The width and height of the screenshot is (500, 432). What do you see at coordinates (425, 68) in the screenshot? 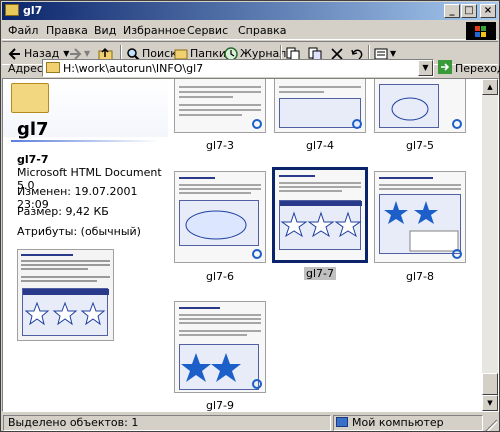
I see `address-dropdown-icon: ▼` at bounding box center [425, 68].